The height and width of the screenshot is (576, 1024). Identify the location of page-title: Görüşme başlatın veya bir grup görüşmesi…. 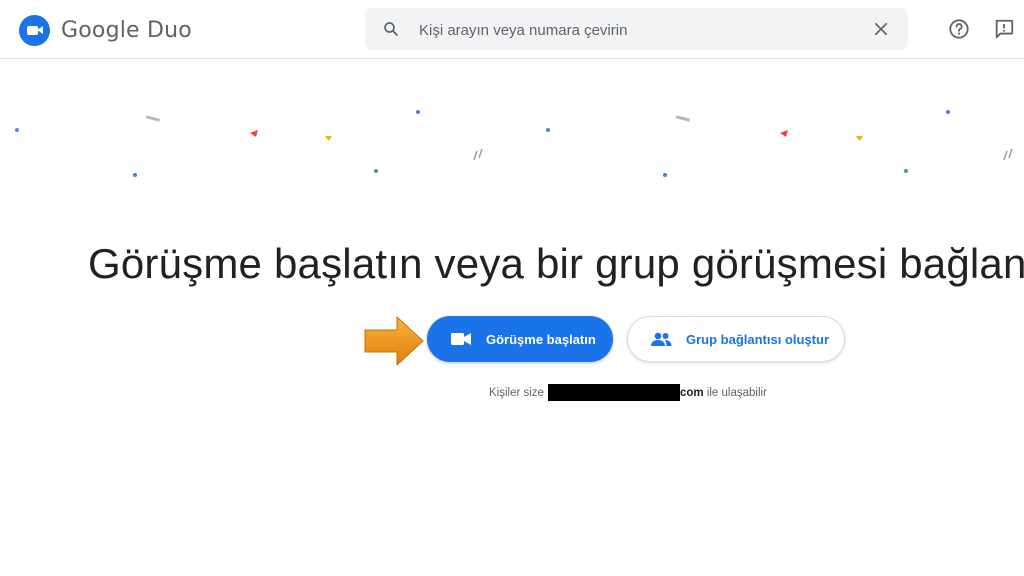
(556, 263).